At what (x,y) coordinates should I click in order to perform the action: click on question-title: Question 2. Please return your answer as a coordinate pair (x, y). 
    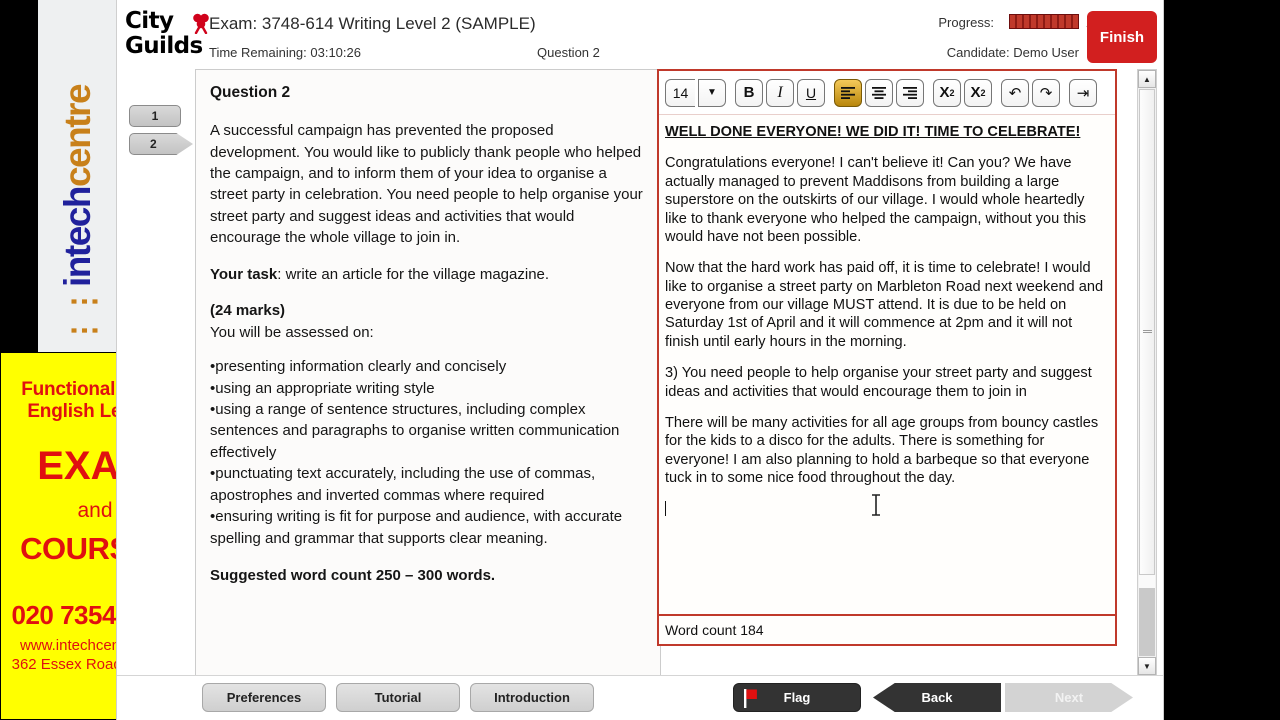
    Looking at the image, I should click on (250, 92).